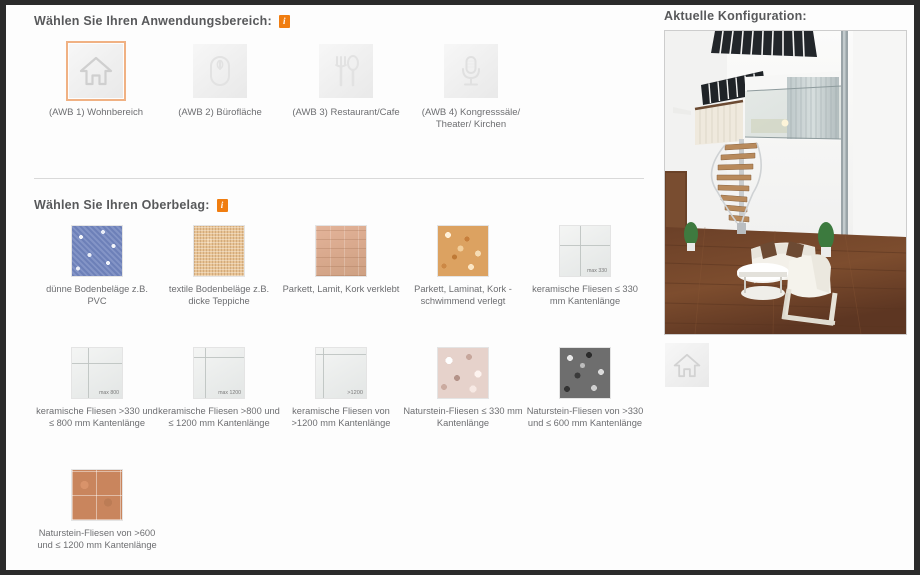 This screenshot has width=920, height=575. I want to click on surface-option-3-label: Parkett, Lamit, Kork verklebt, so click(341, 289).